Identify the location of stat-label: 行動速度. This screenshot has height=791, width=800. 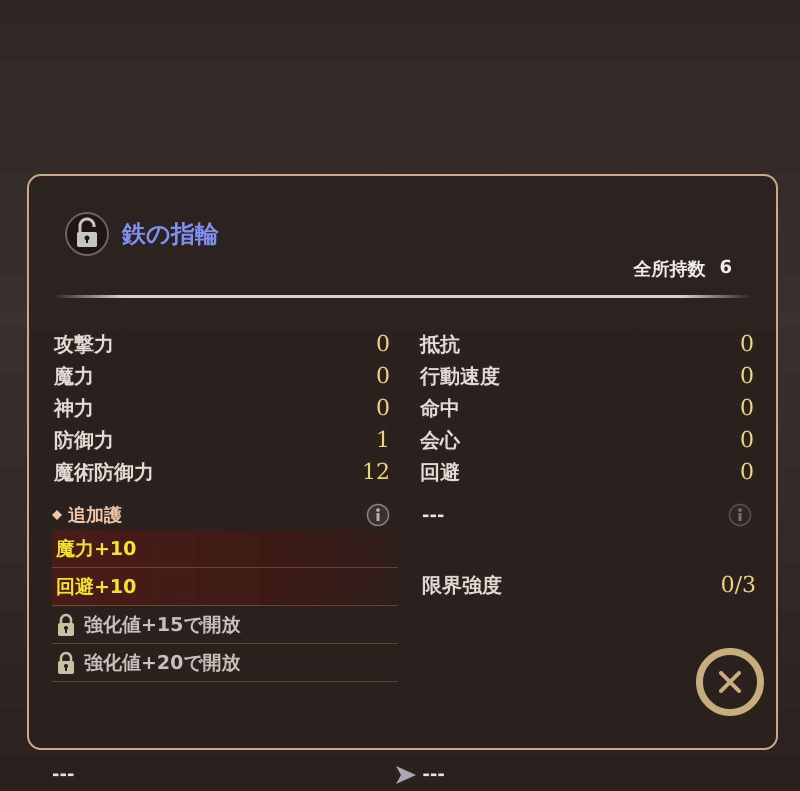
(460, 376).